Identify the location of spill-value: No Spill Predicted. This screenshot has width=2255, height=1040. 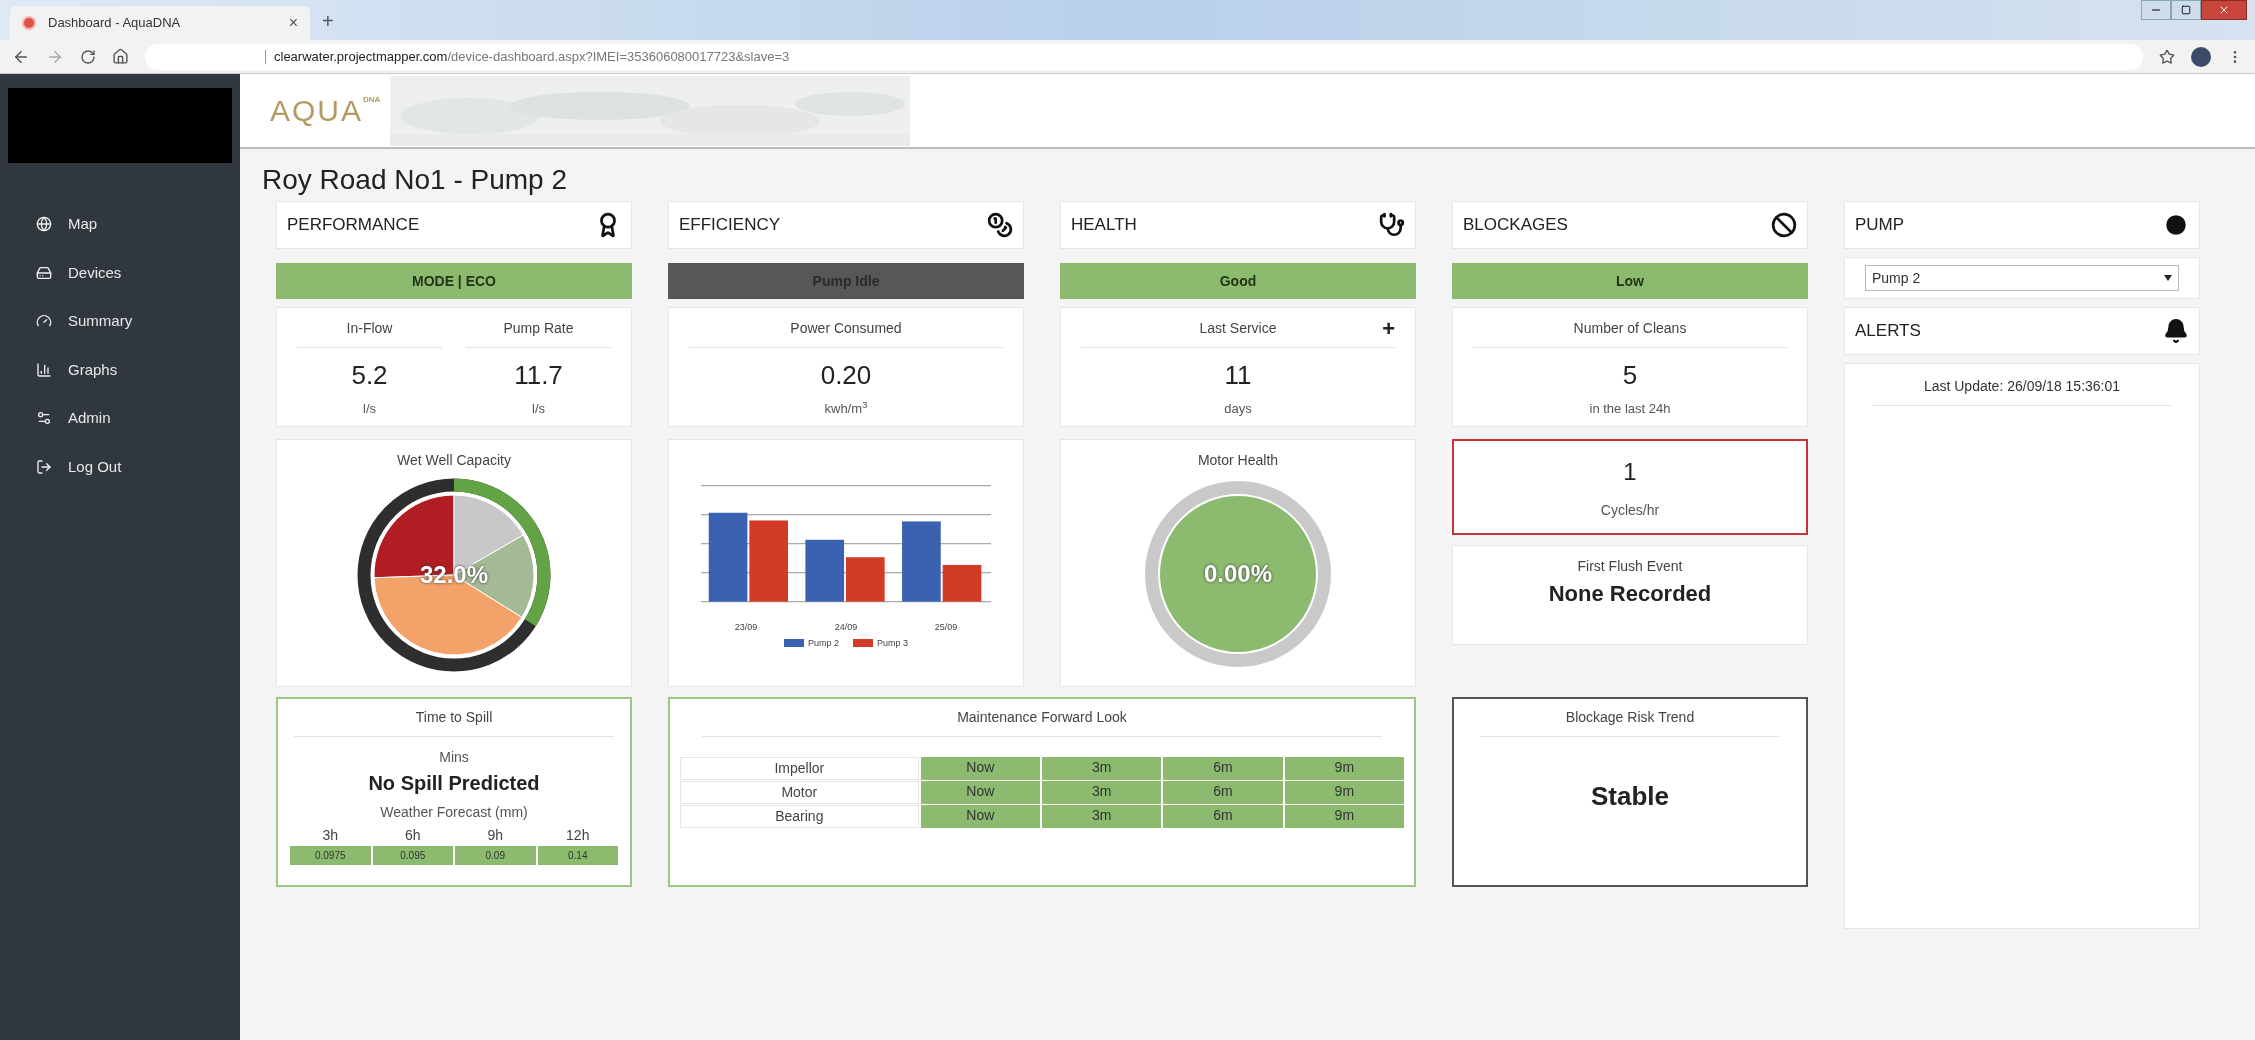
(454, 783).